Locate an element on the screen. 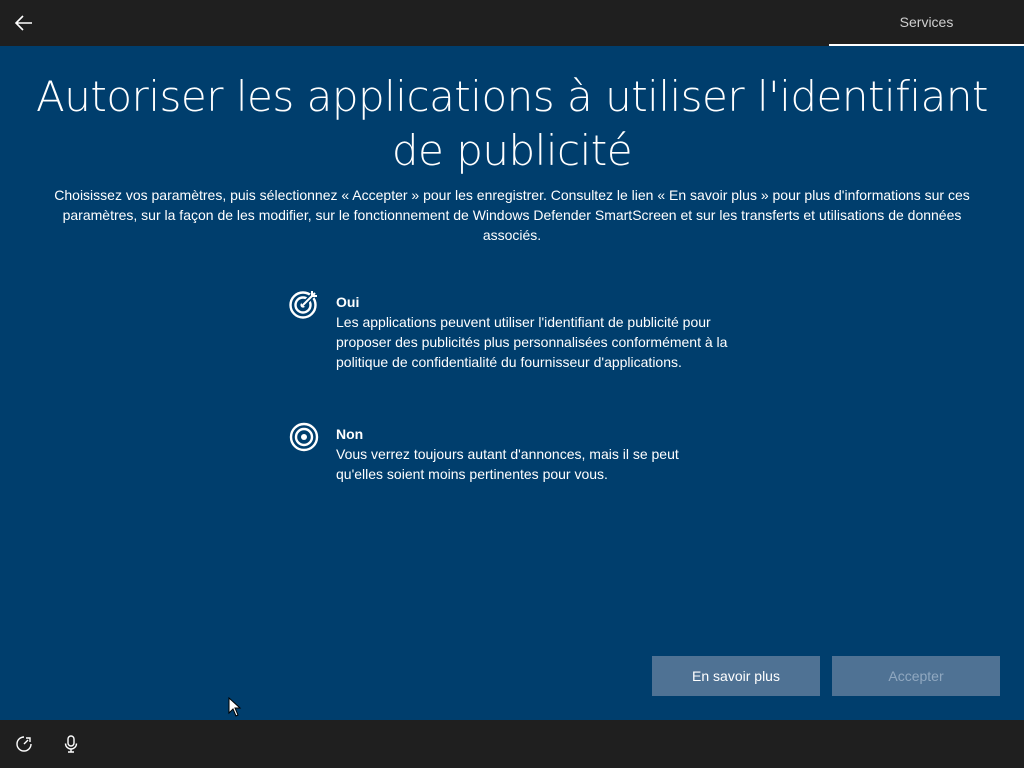 The height and width of the screenshot is (768, 1024). target-arrow-icon is located at coordinates (303, 305).